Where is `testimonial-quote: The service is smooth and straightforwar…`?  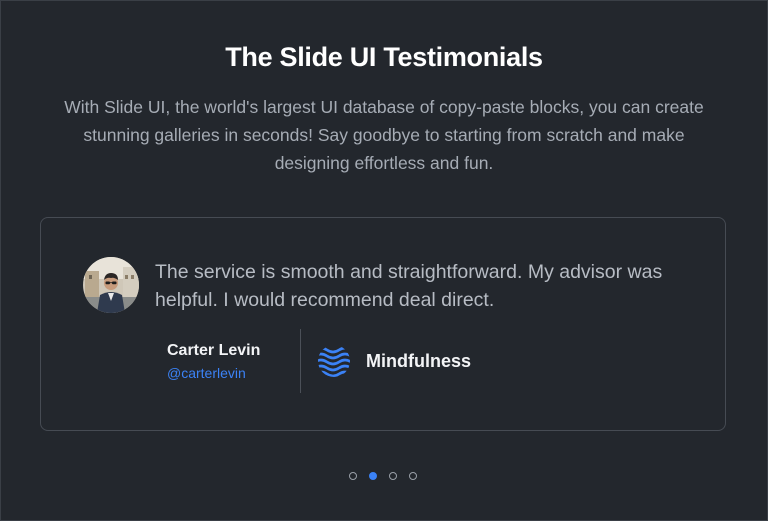 testimonial-quote: The service is smooth and straightforwar… is located at coordinates (409, 286).